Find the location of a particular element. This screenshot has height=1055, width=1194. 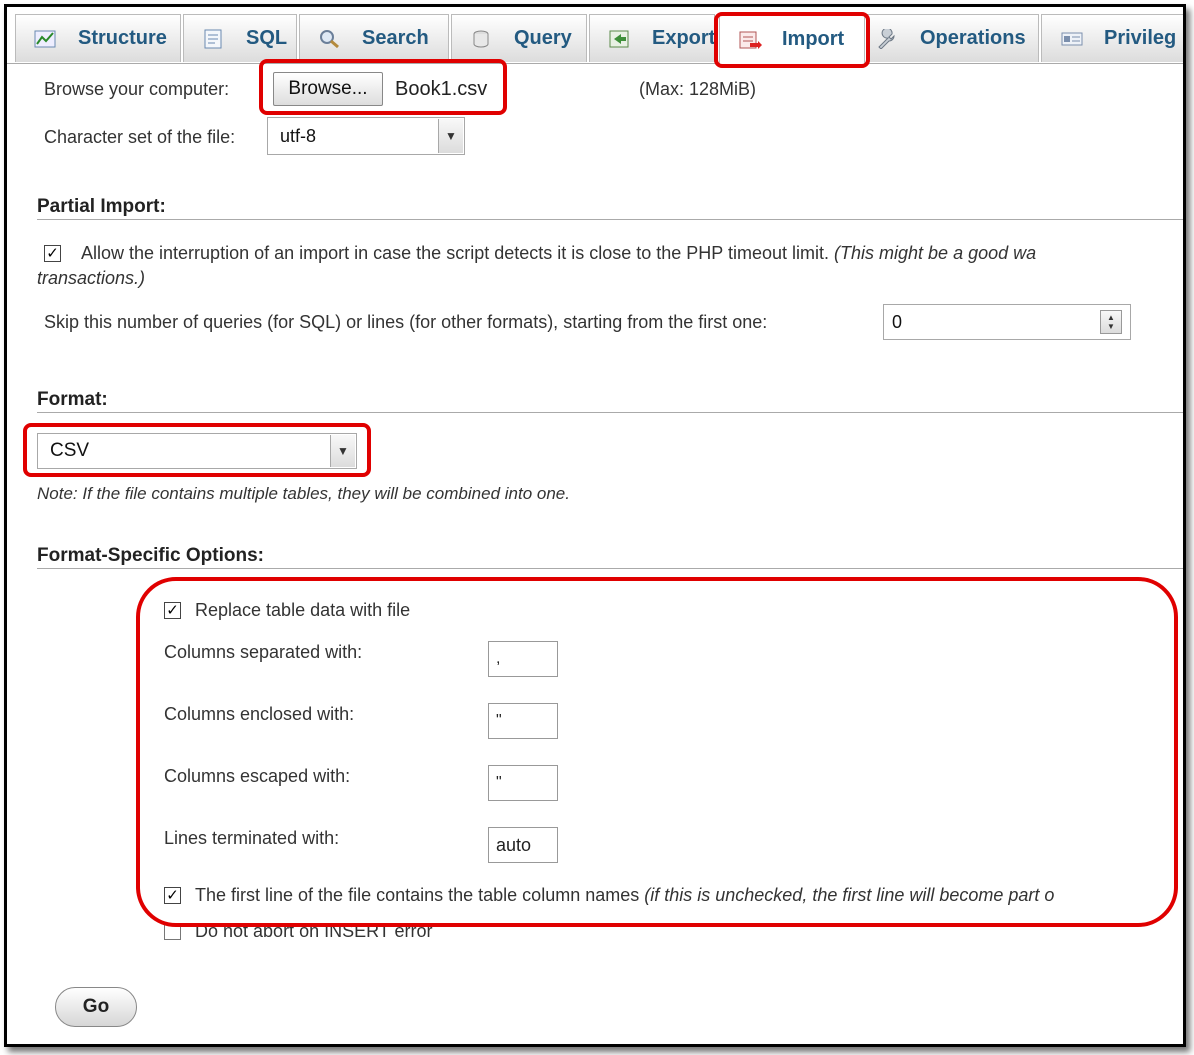

enclosed-label: Columns enclosed with: is located at coordinates (259, 714).